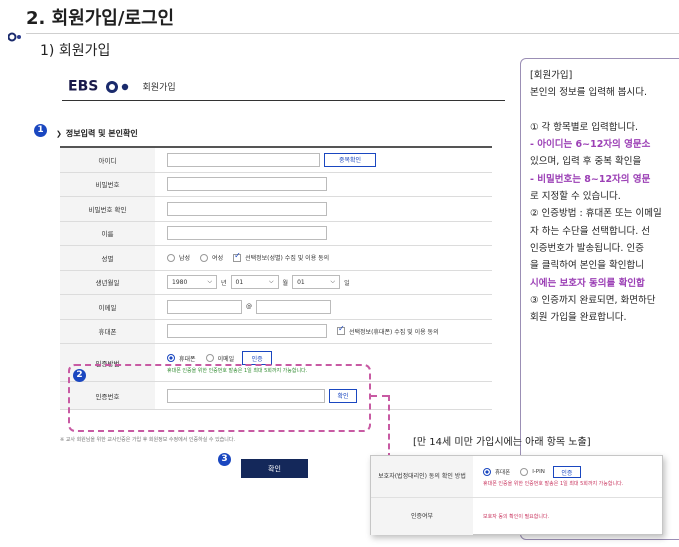 The width and height of the screenshot is (679, 547). What do you see at coordinates (301, 282) in the screenshot?
I see `birth-day-value: 01` at bounding box center [301, 282].